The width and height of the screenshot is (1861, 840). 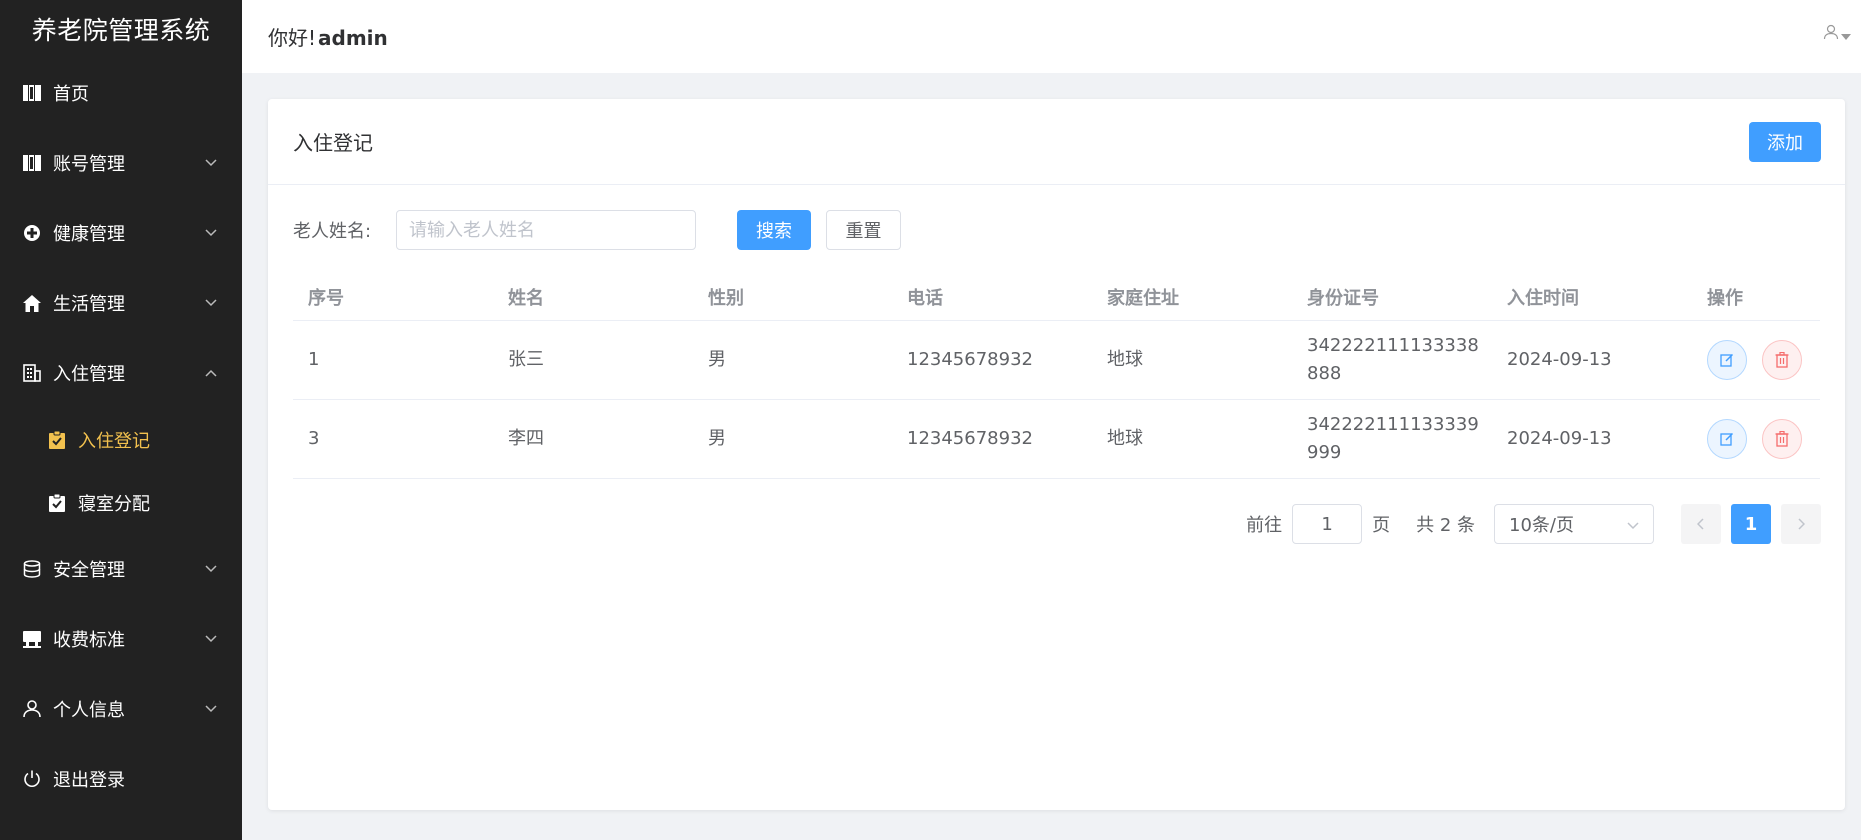 I want to click on sidebar-subitem-room-assign: 寝室分配, so click(x=121, y=502).